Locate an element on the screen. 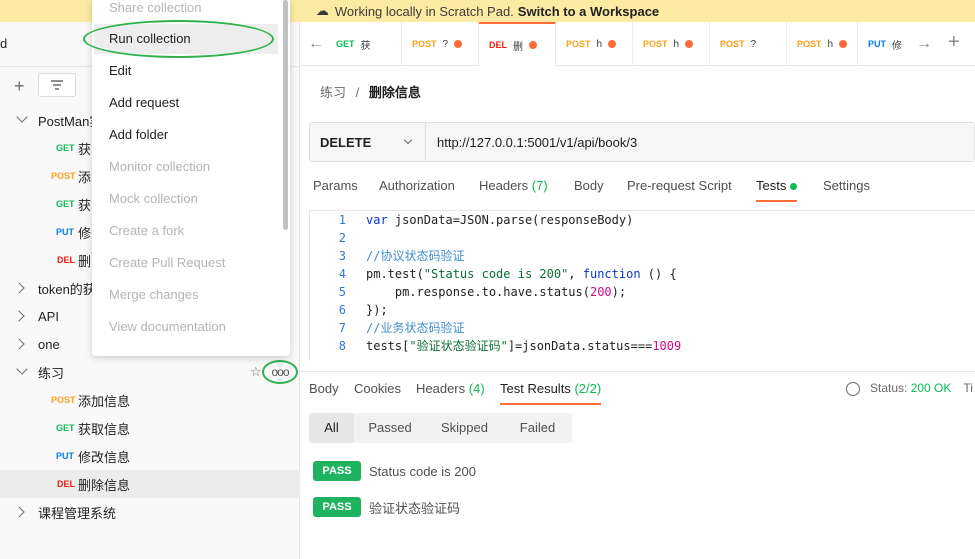 This screenshot has width=975, height=559. new-tab-plus-icon: + is located at coordinates (954, 42).